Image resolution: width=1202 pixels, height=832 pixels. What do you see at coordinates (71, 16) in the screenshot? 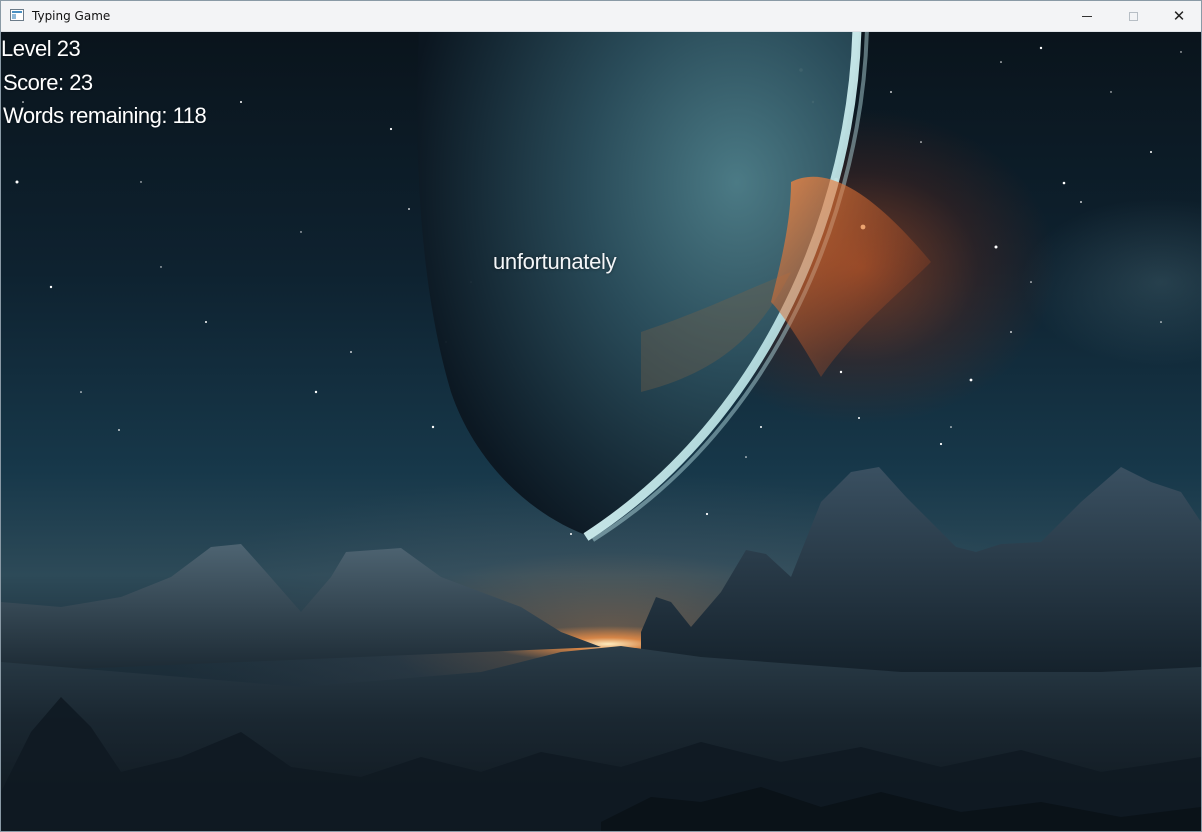
I see `window-title: Typing Game` at bounding box center [71, 16].